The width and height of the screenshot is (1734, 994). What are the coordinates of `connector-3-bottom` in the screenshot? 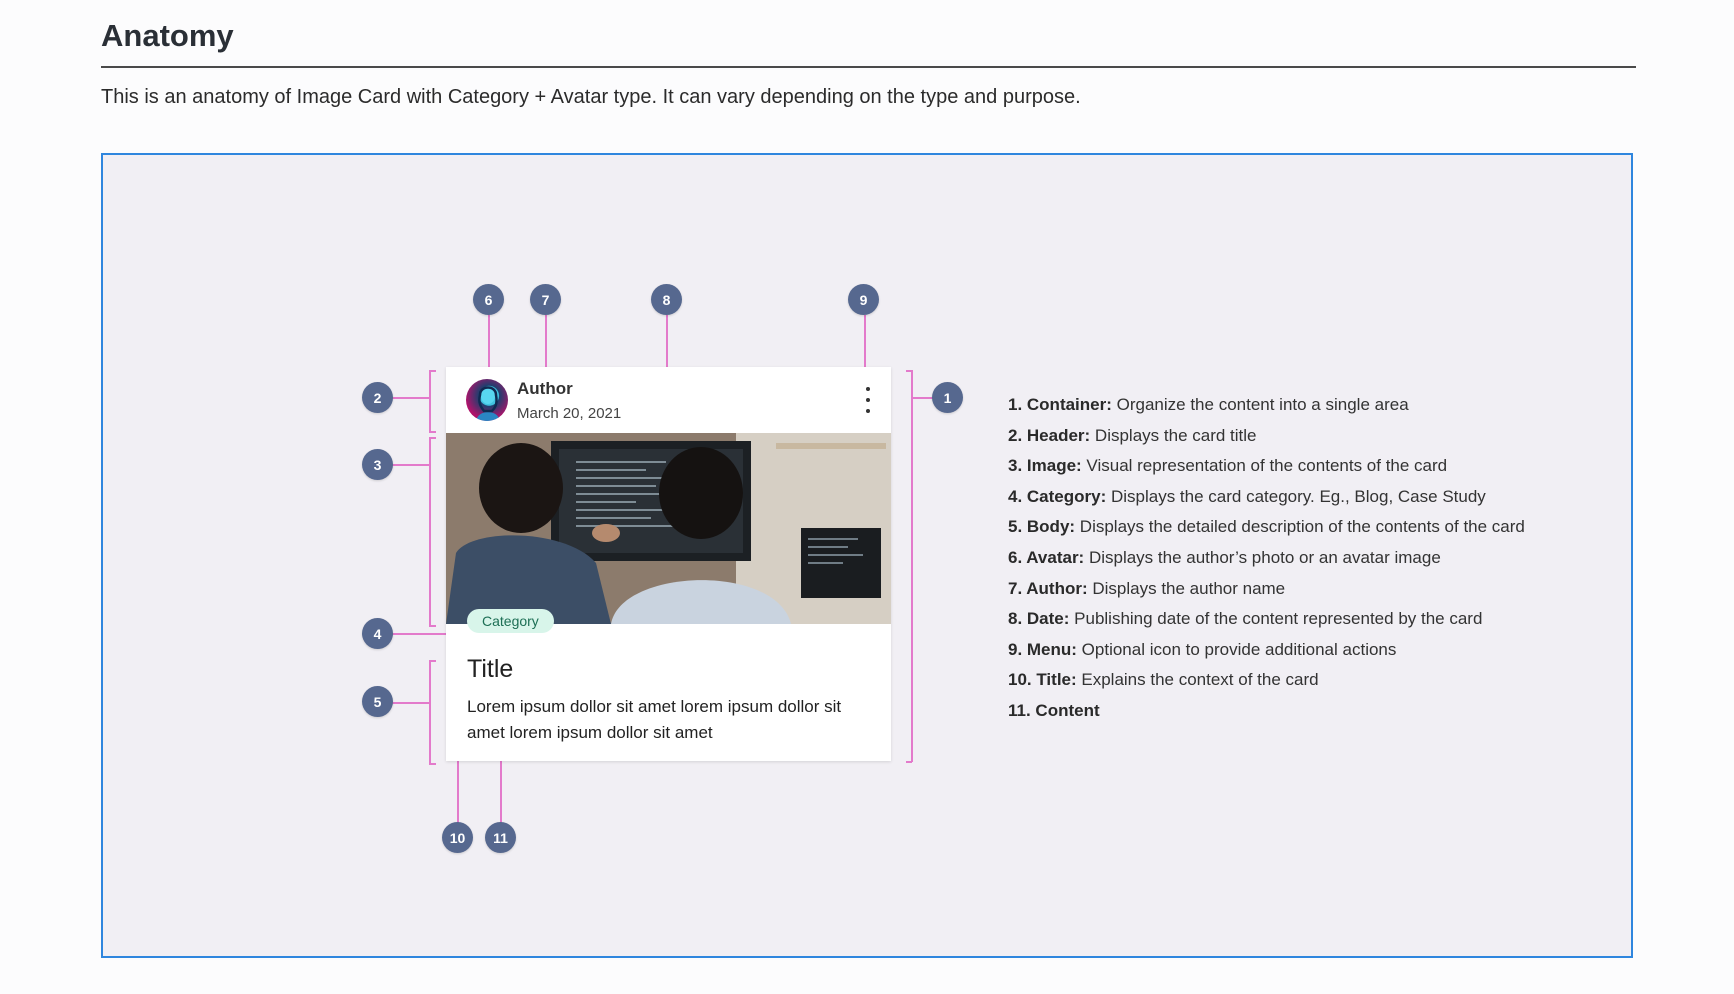 It's located at (432, 626).